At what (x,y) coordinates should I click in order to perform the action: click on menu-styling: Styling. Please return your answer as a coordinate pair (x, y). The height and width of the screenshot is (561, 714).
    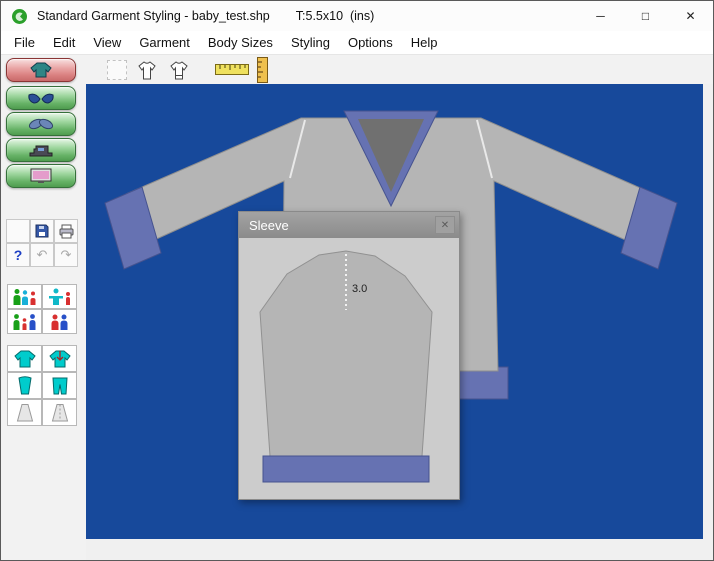
    Looking at the image, I should click on (310, 42).